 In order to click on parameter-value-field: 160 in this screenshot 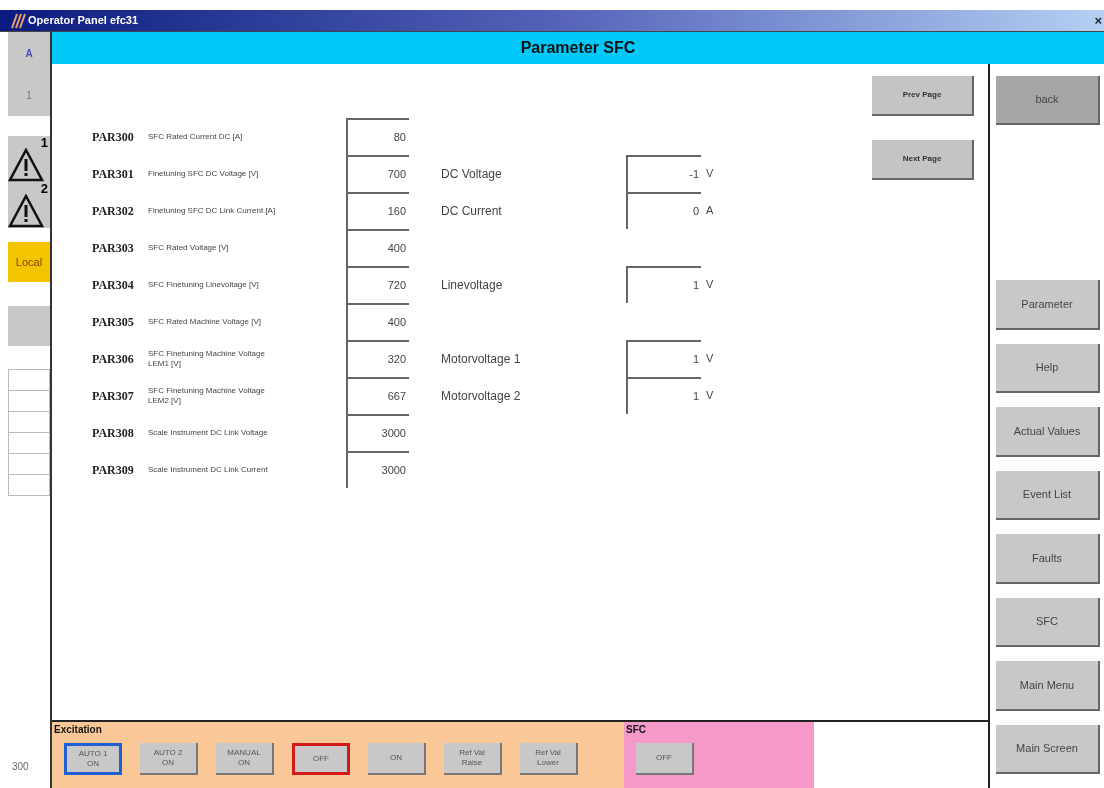, I will do `click(377, 210)`.